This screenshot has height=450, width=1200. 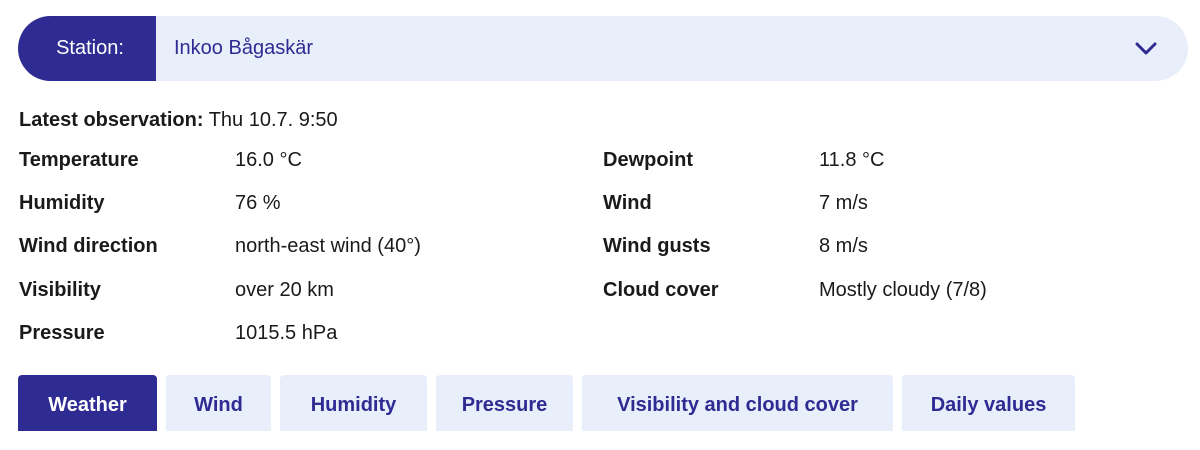 What do you see at coordinates (87, 403) in the screenshot?
I see `tab-weather: Weather` at bounding box center [87, 403].